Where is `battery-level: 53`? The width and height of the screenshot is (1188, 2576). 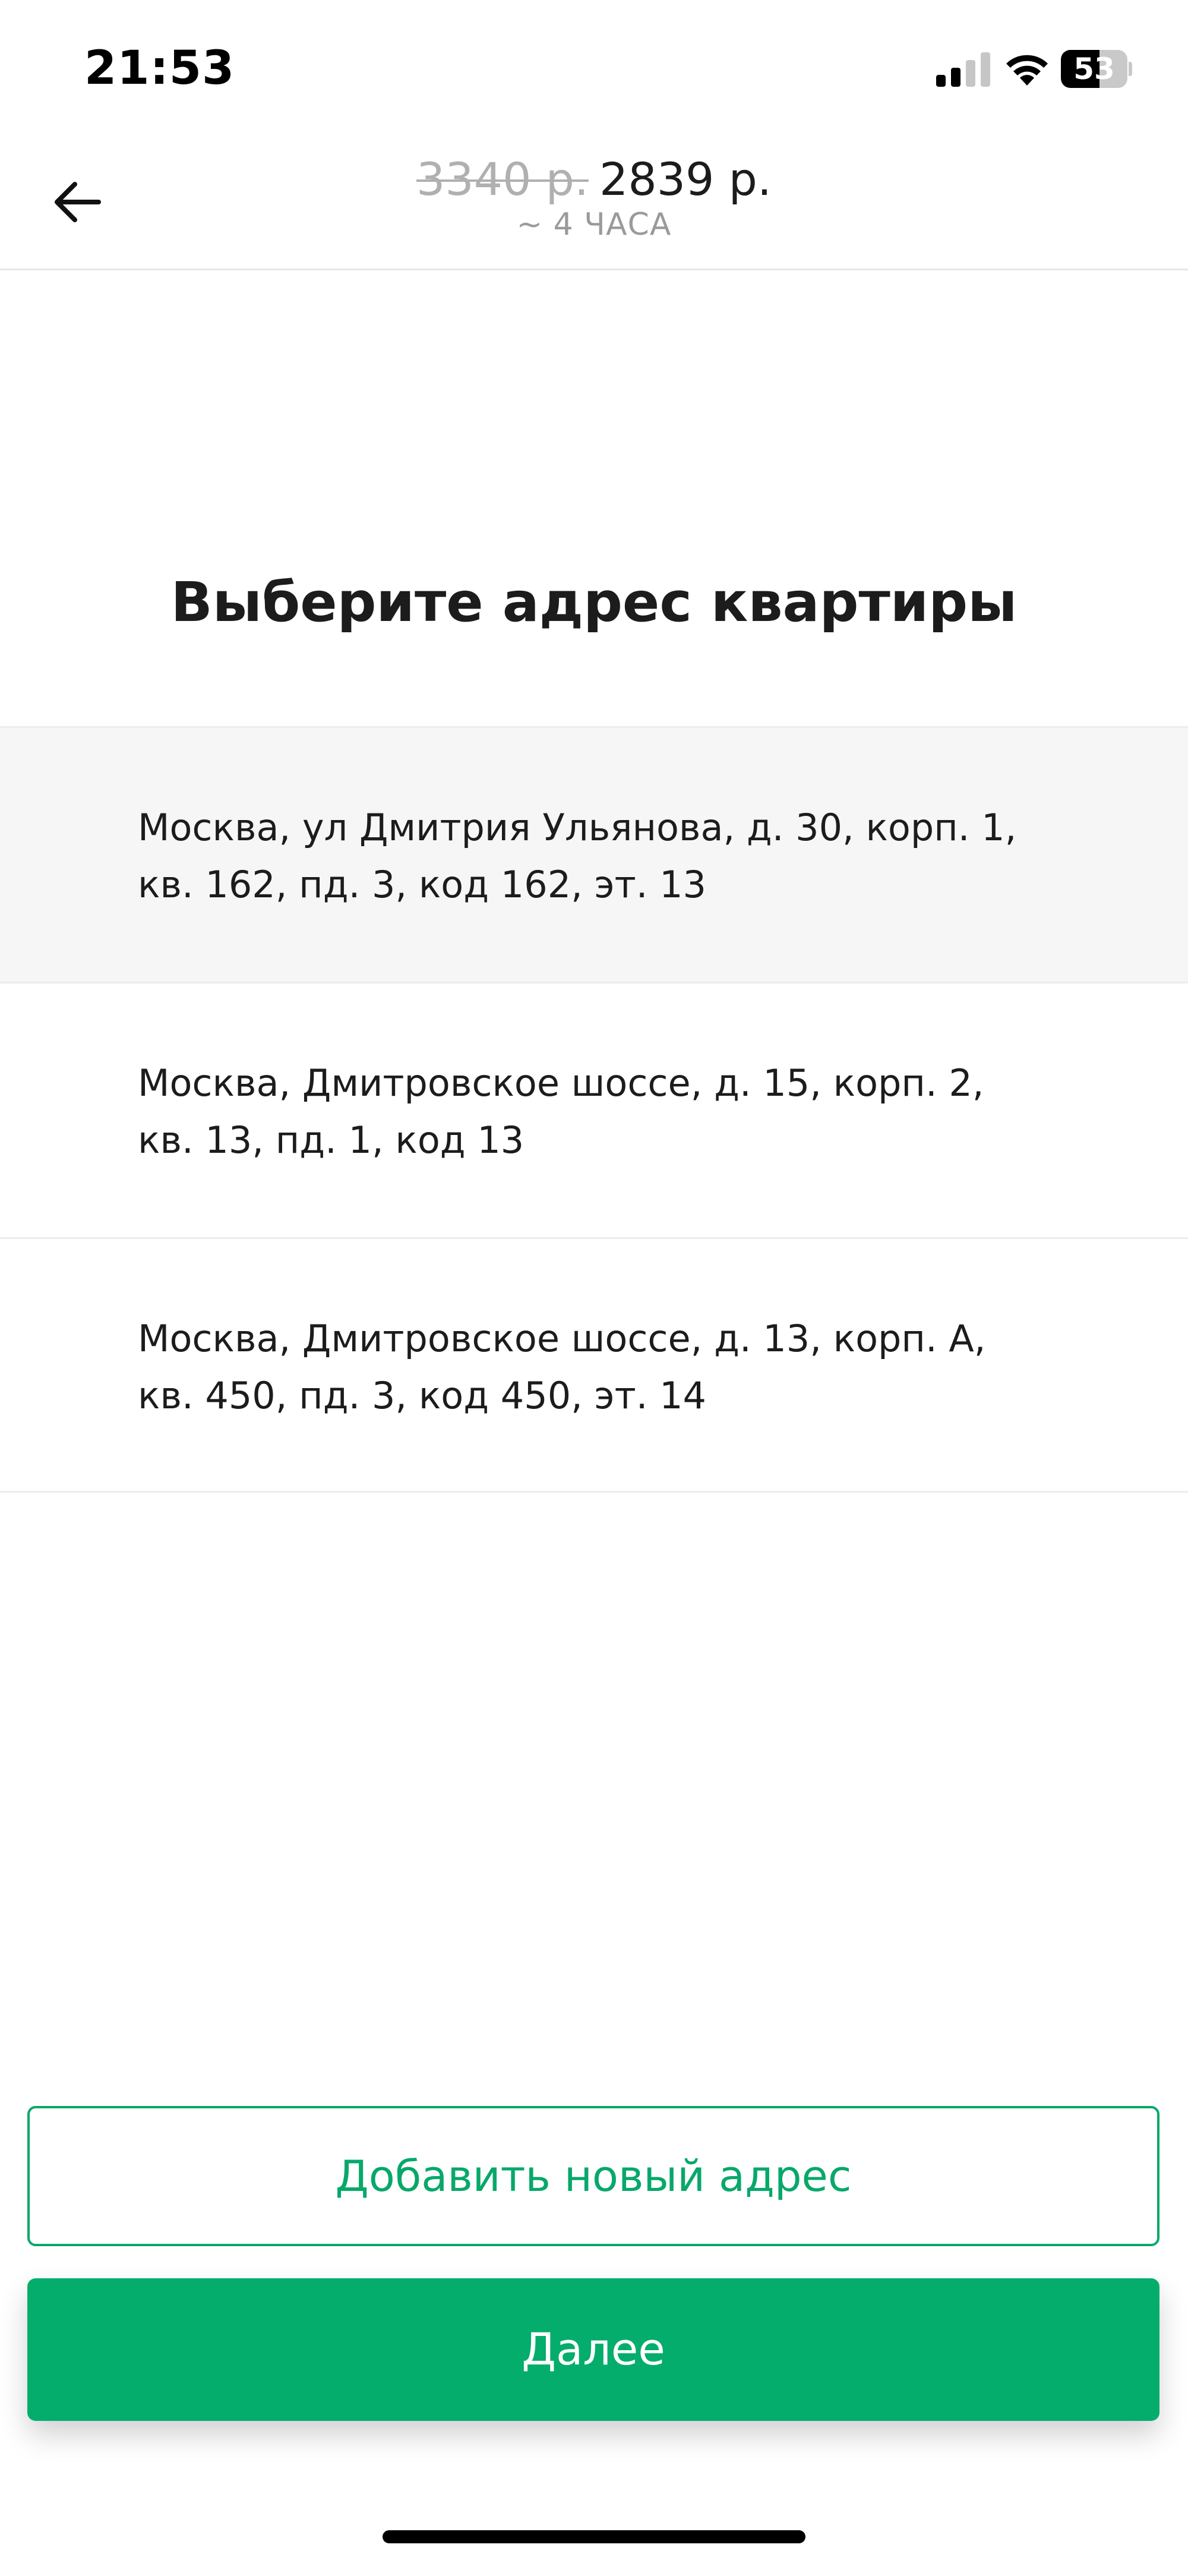 battery-level: 53 is located at coordinates (1094, 69).